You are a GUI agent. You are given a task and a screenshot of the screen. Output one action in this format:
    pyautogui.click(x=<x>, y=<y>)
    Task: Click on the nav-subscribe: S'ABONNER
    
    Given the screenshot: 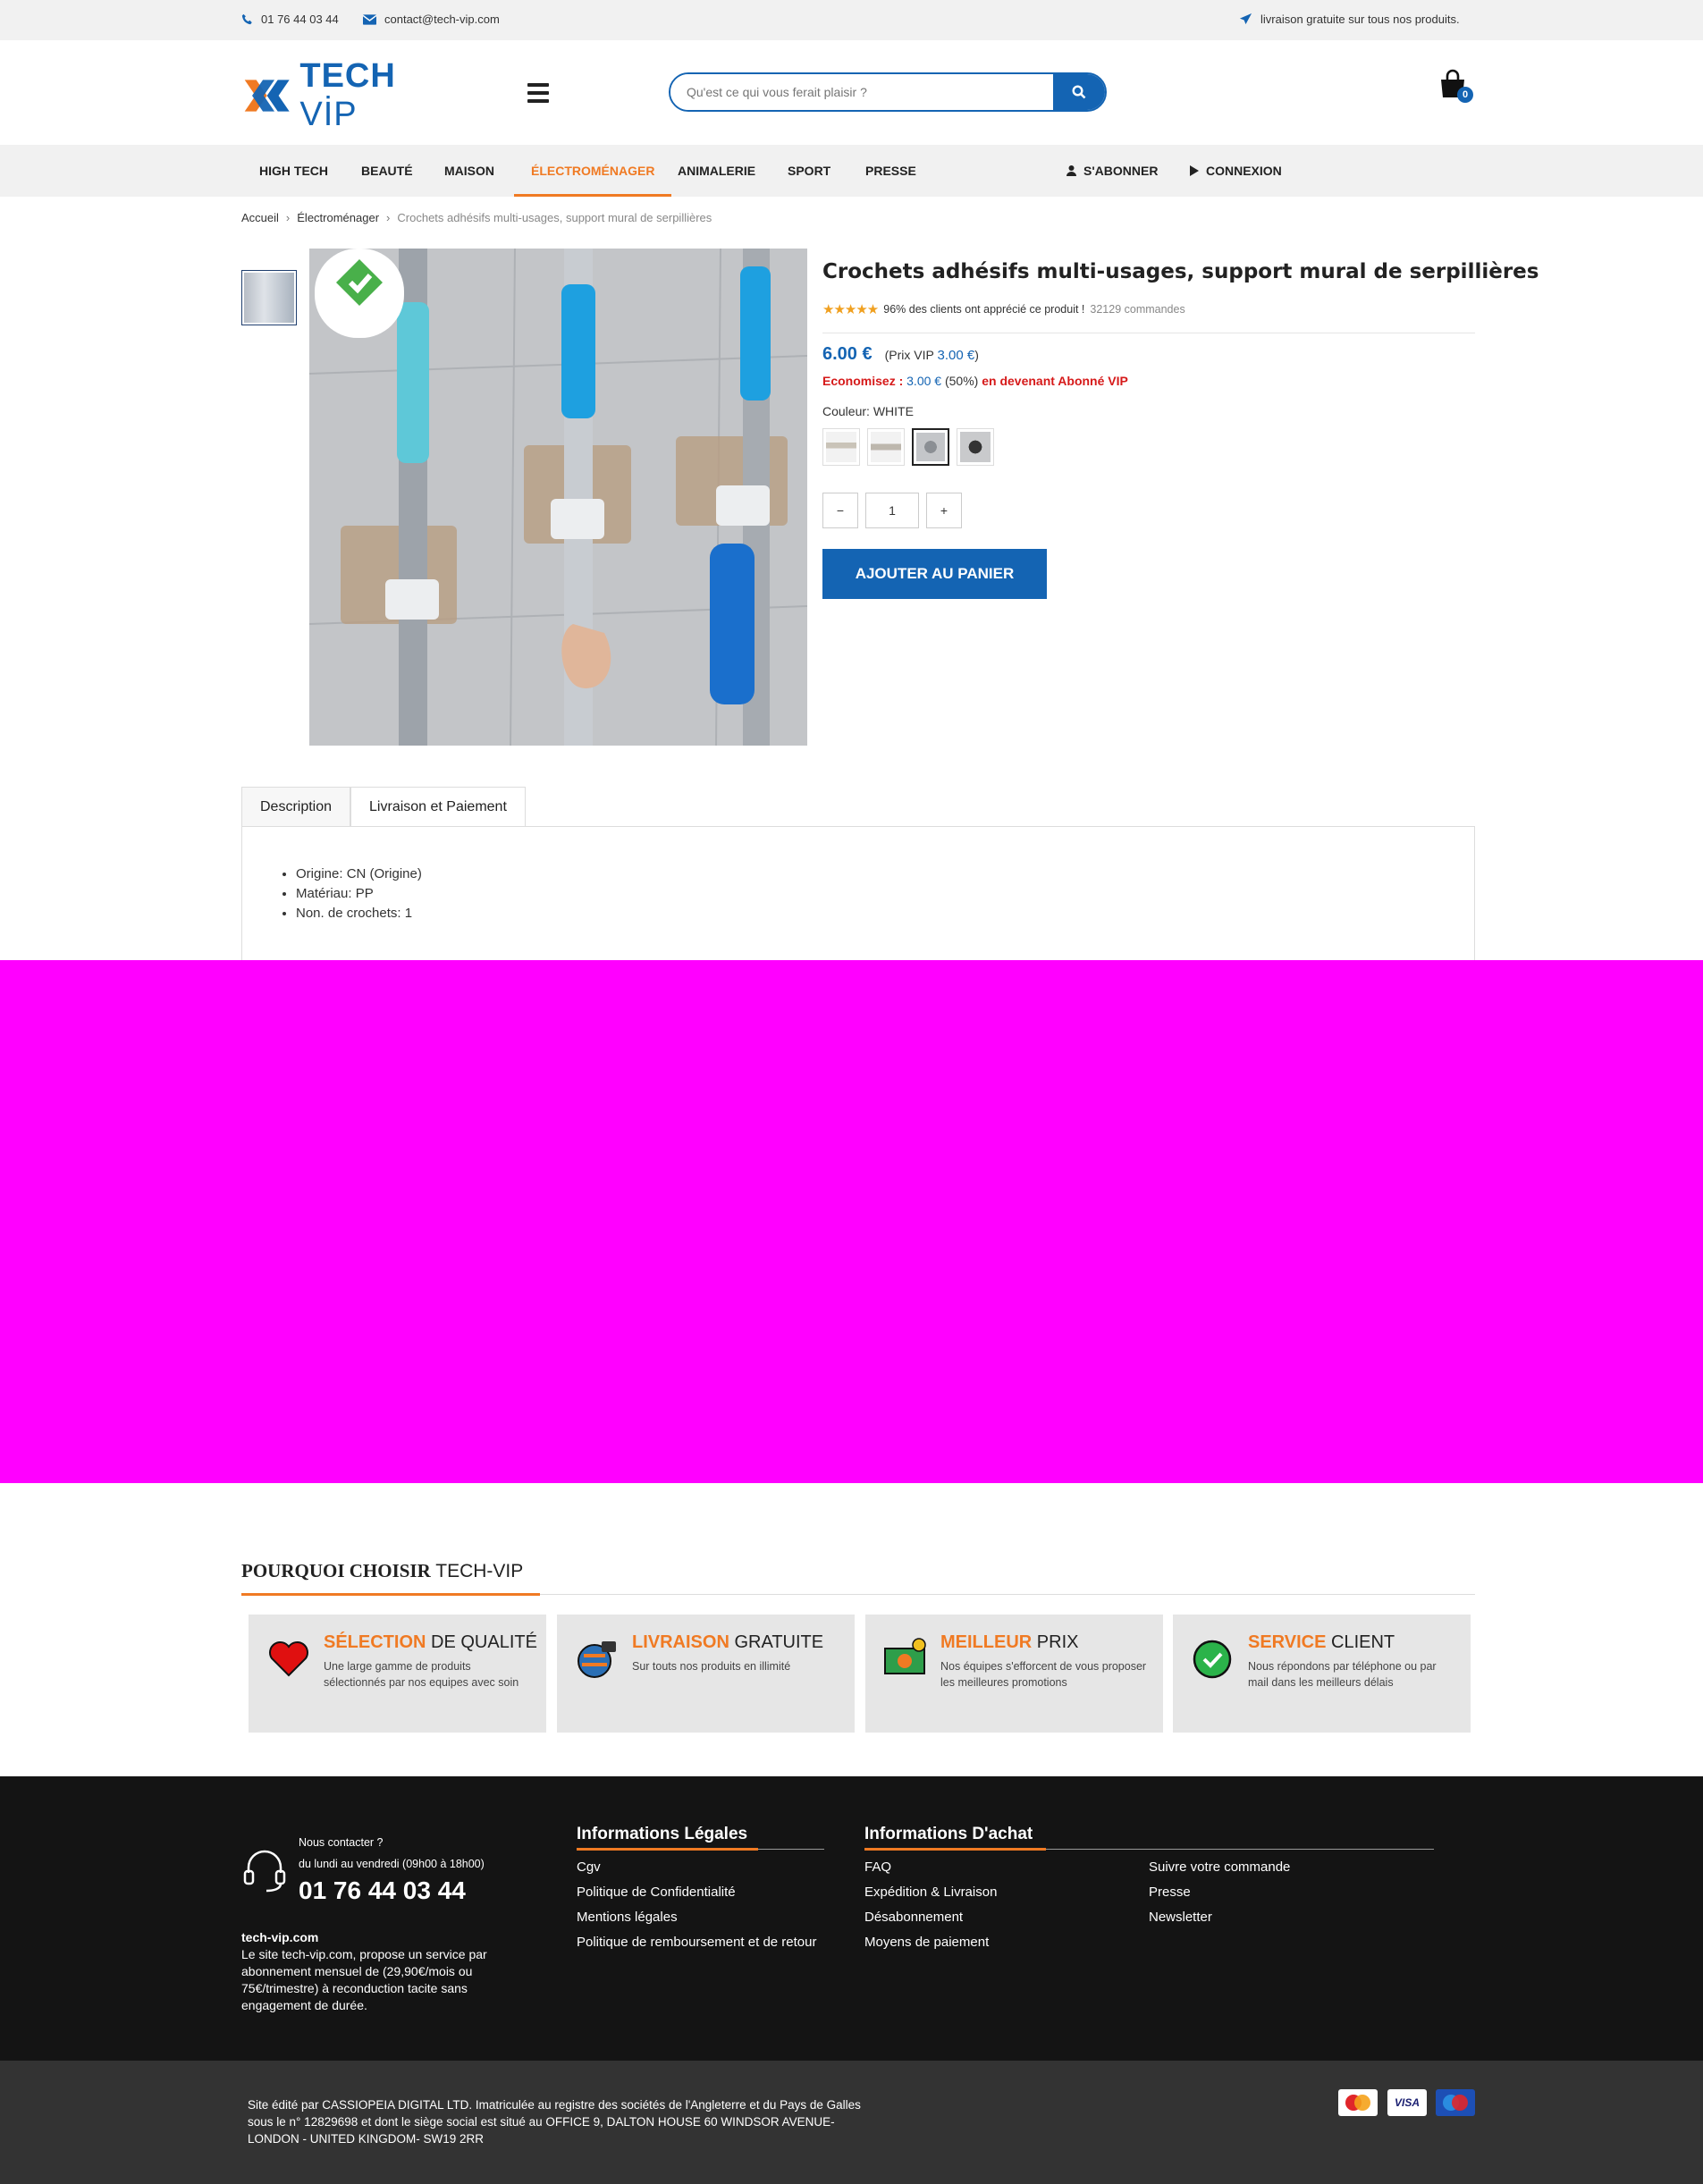 What is the action you would take?
    pyautogui.click(x=1112, y=171)
    